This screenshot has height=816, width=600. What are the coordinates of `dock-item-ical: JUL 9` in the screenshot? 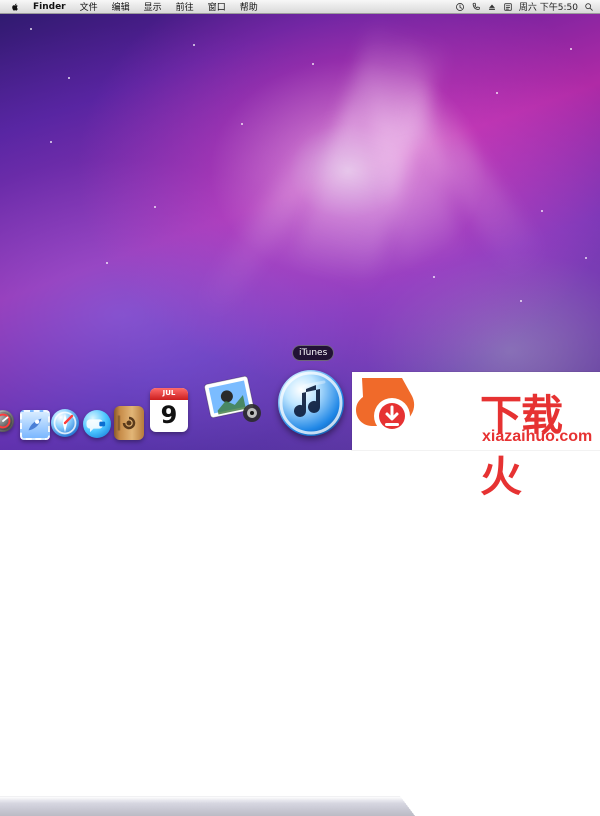 It's located at (169, 410).